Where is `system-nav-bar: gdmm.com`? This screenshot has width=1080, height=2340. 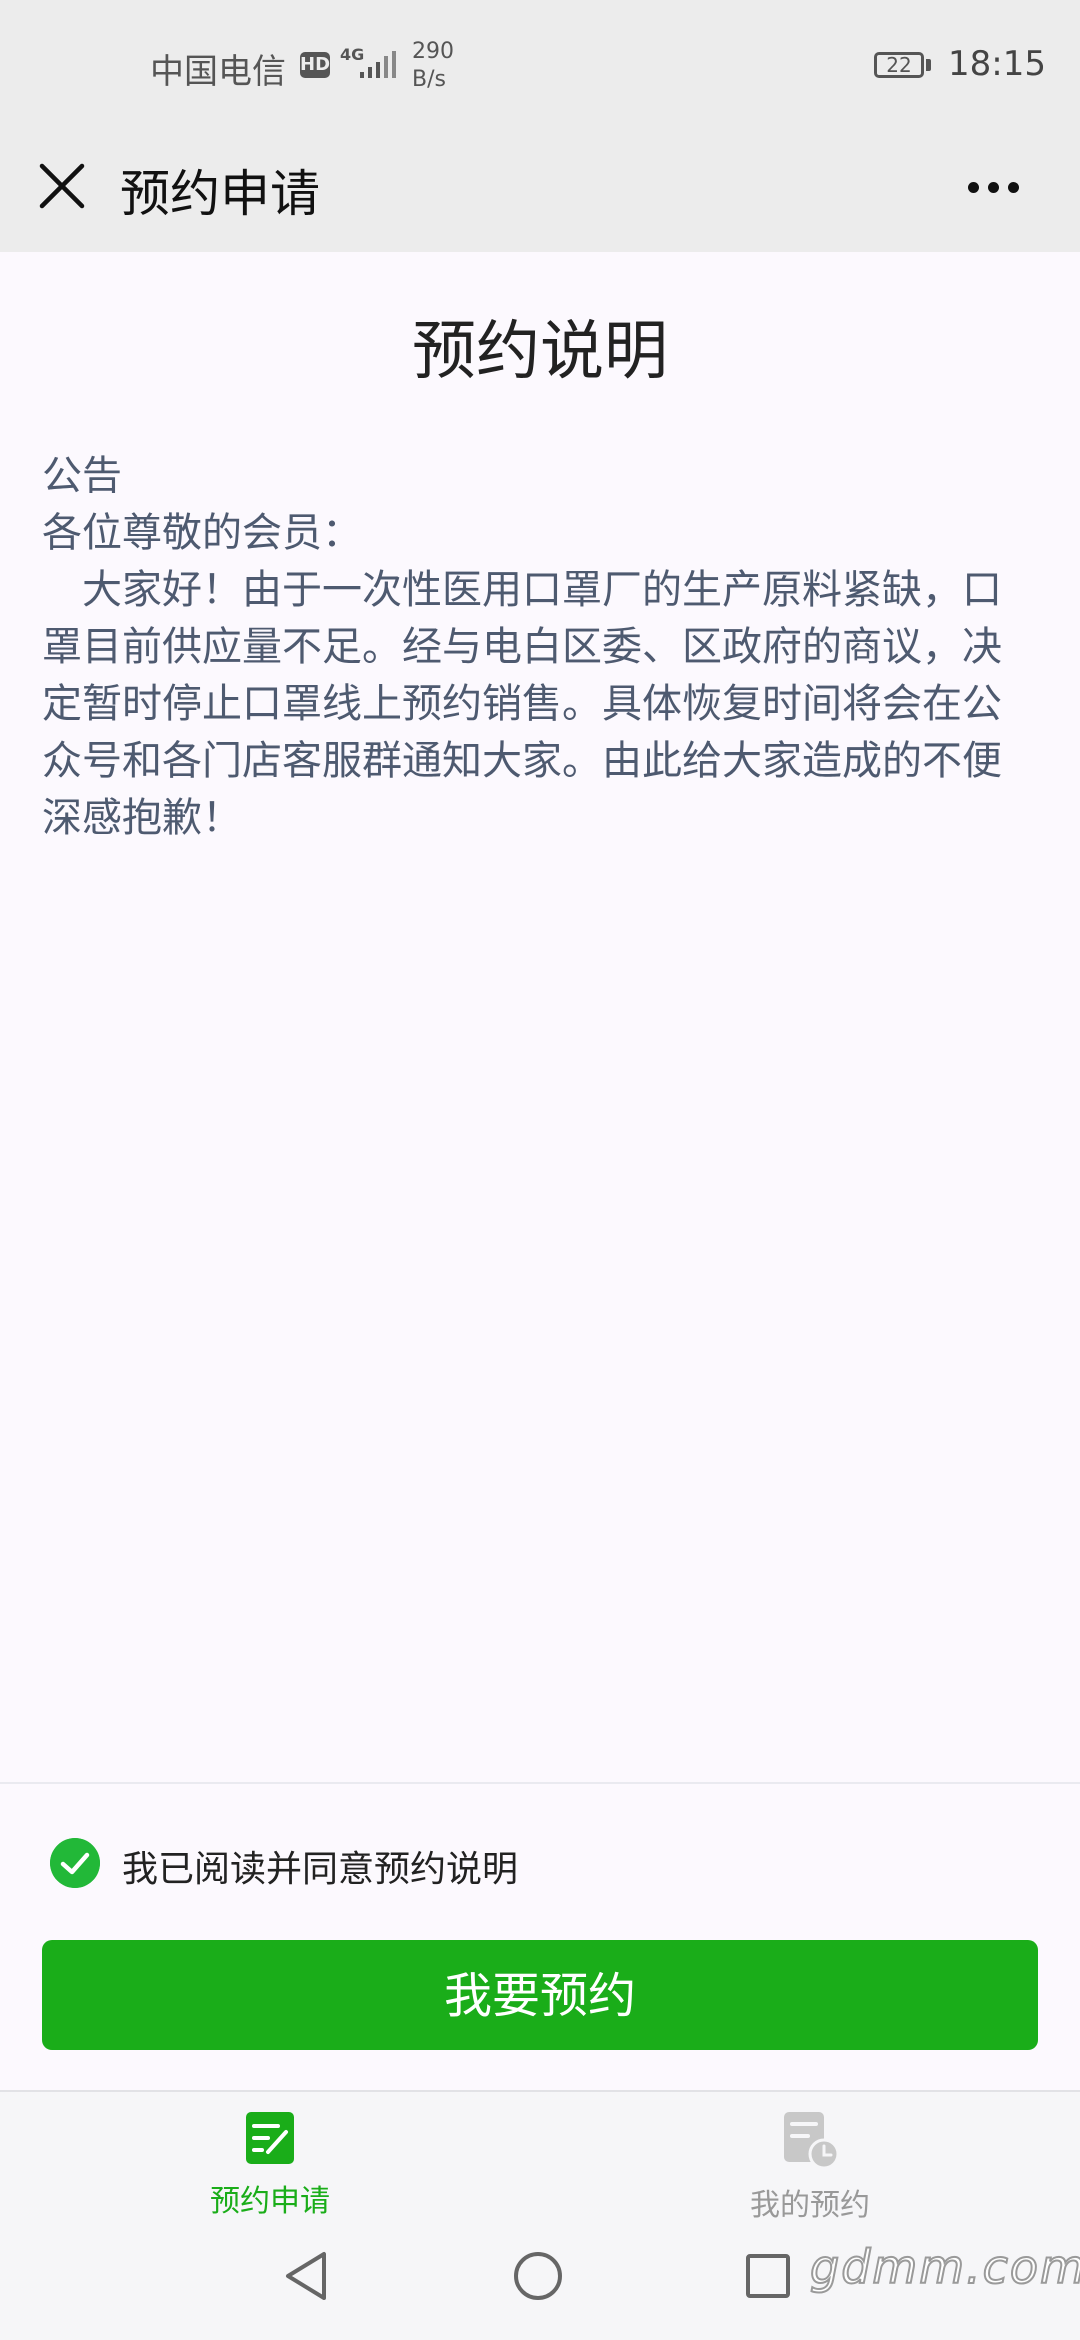 system-nav-bar: gdmm.com is located at coordinates (540, 2280).